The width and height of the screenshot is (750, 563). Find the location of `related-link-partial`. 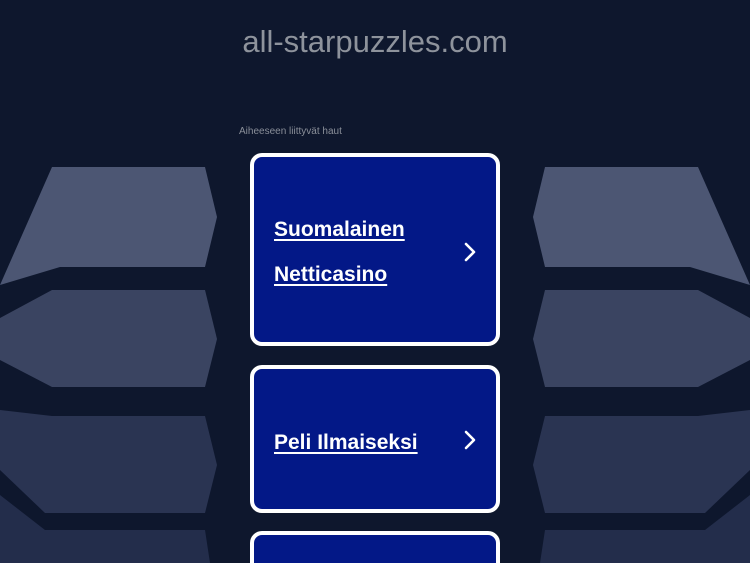

related-link-partial is located at coordinates (375, 547).